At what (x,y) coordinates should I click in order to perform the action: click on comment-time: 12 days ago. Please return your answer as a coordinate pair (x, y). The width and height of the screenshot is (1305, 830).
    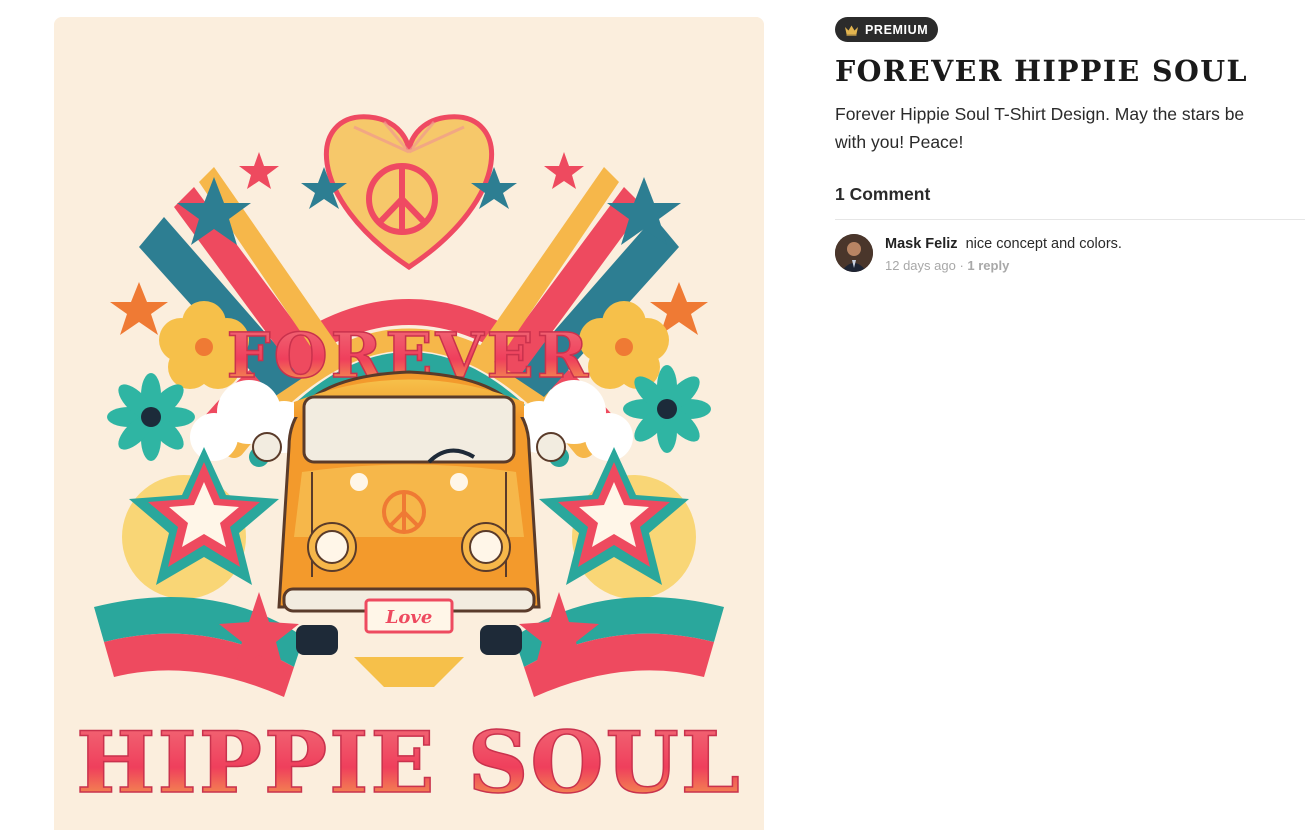
    Looking at the image, I should click on (920, 265).